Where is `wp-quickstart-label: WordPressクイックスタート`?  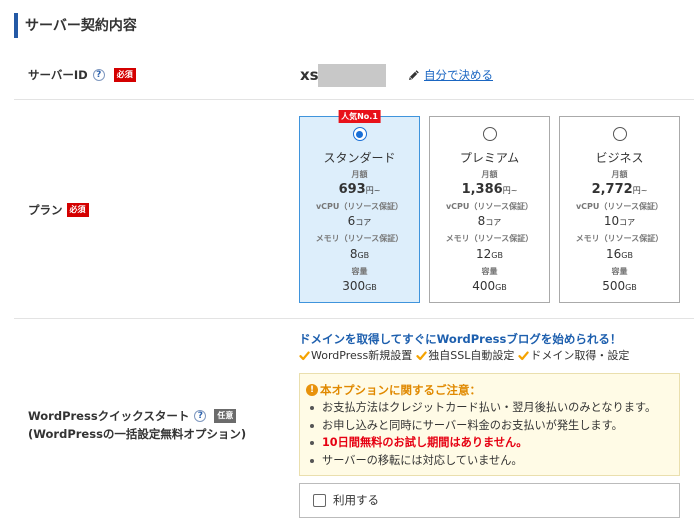
wp-quickstart-label: WordPressクイックスタート is located at coordinates (109, 416).